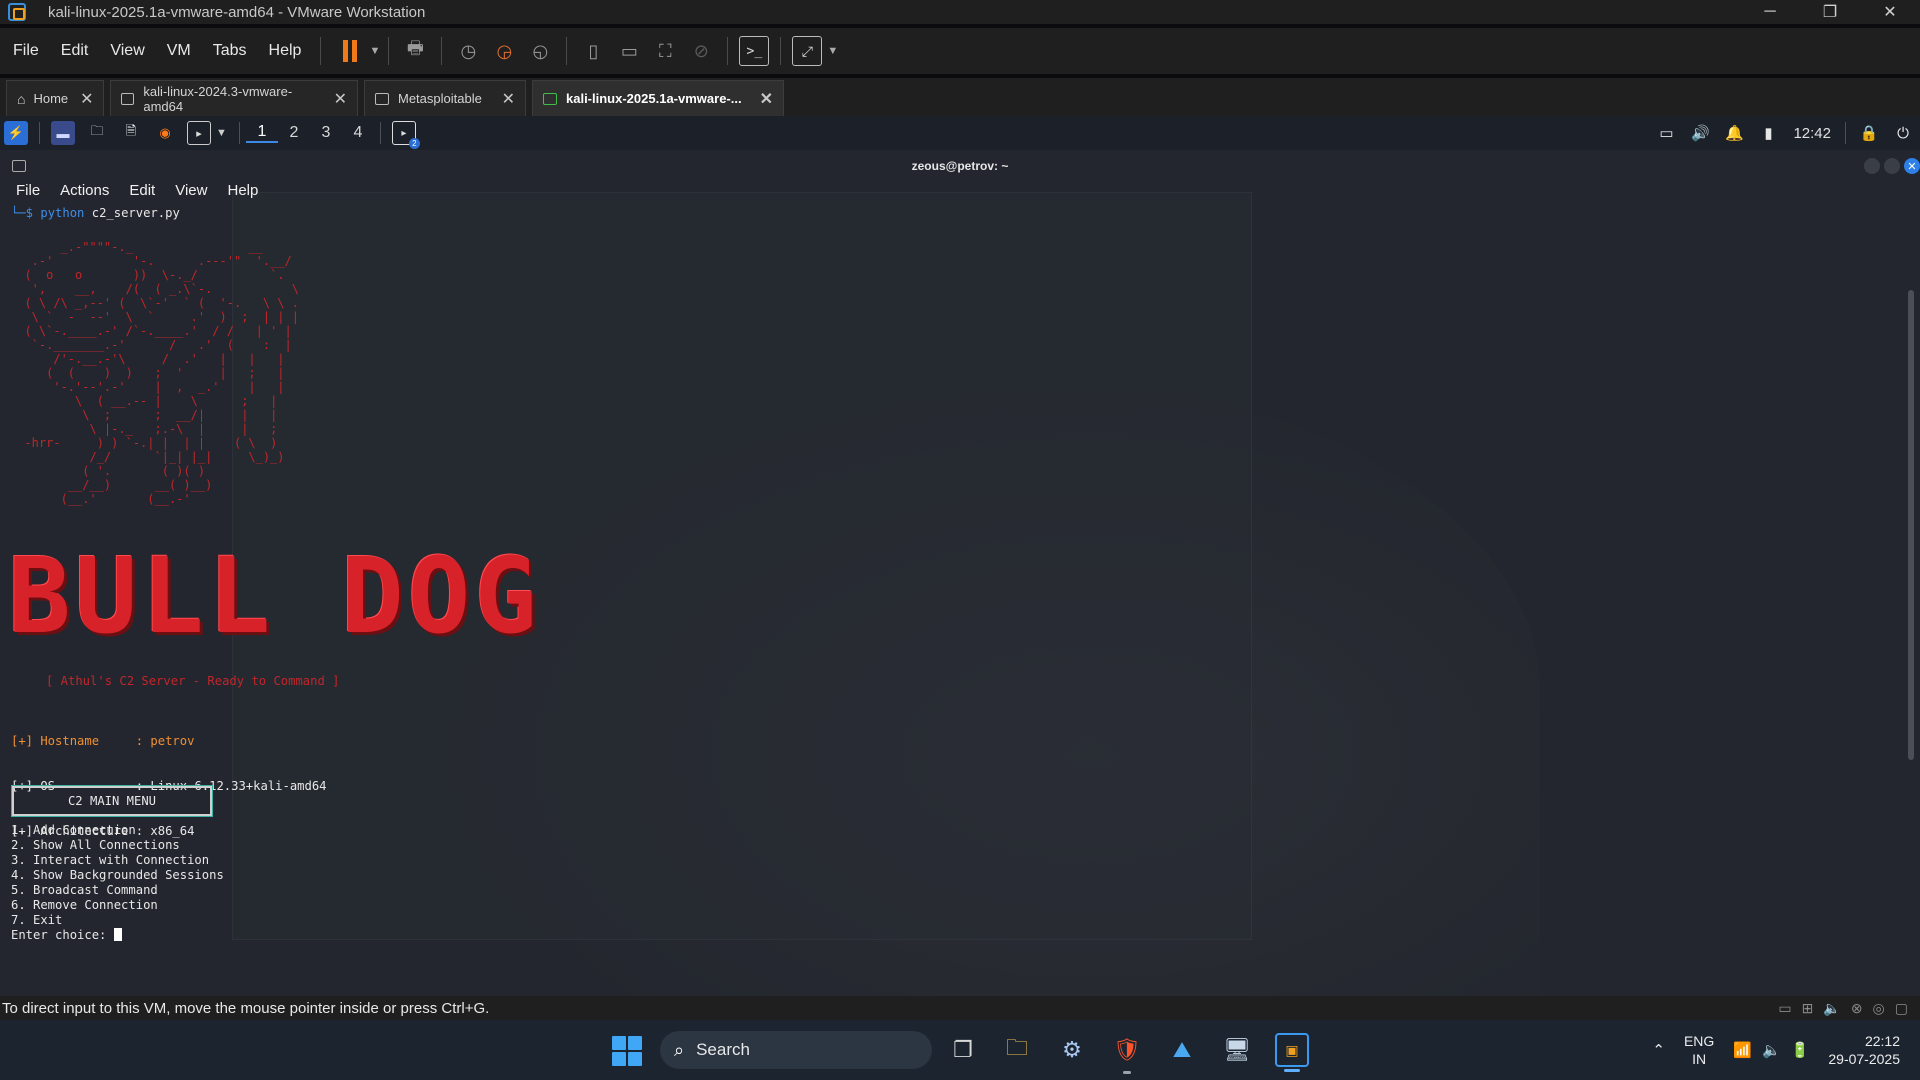  What do you see at coordinates (16, 133) in the screenshot?
I see `kali-menu-icon: ⚡` at bounding box center [16, 133].